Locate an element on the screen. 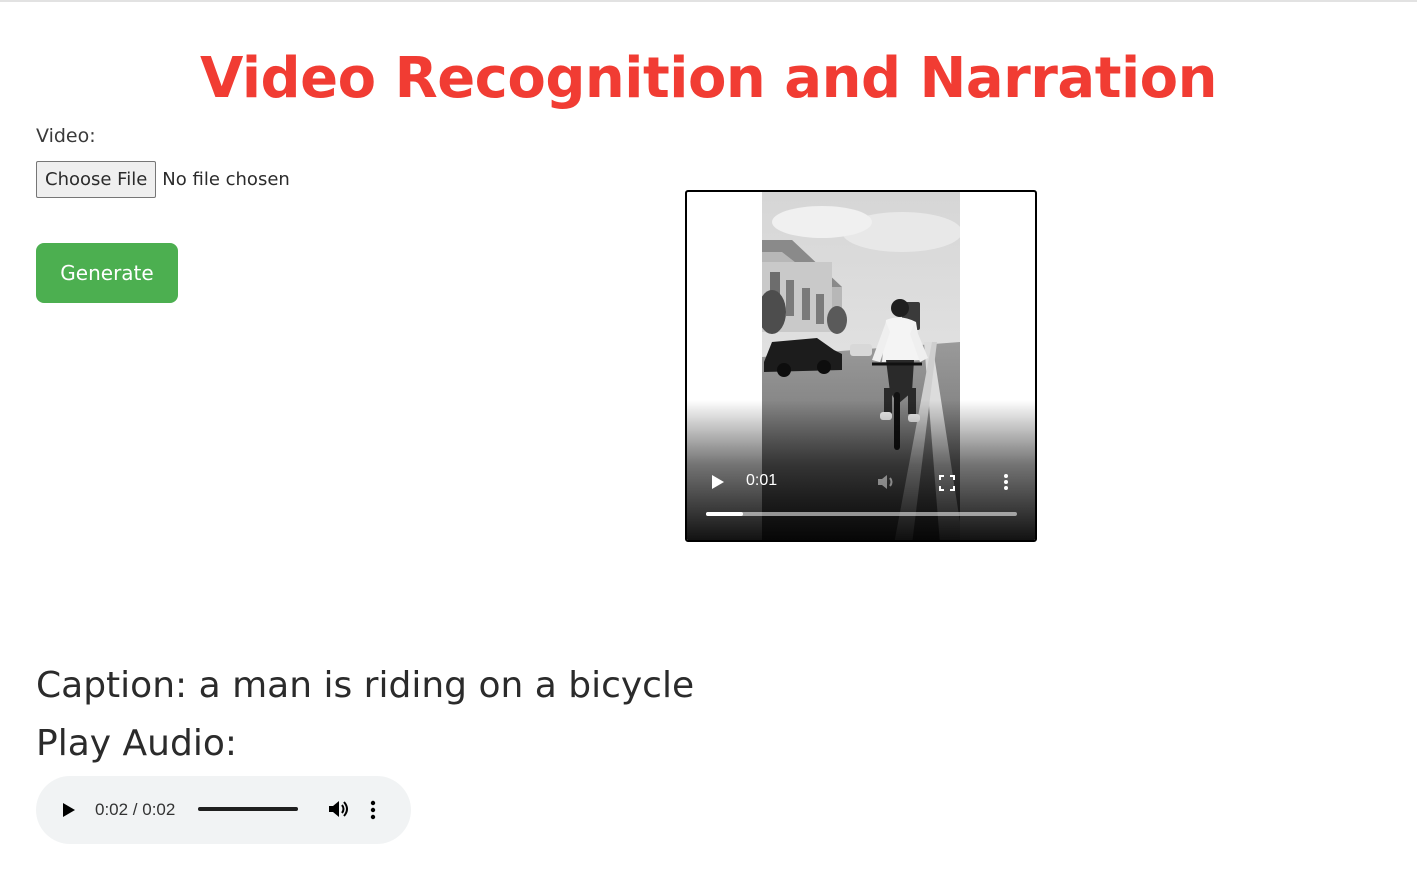  file-status-text: No file chosen is located at coordinates (226, 179).